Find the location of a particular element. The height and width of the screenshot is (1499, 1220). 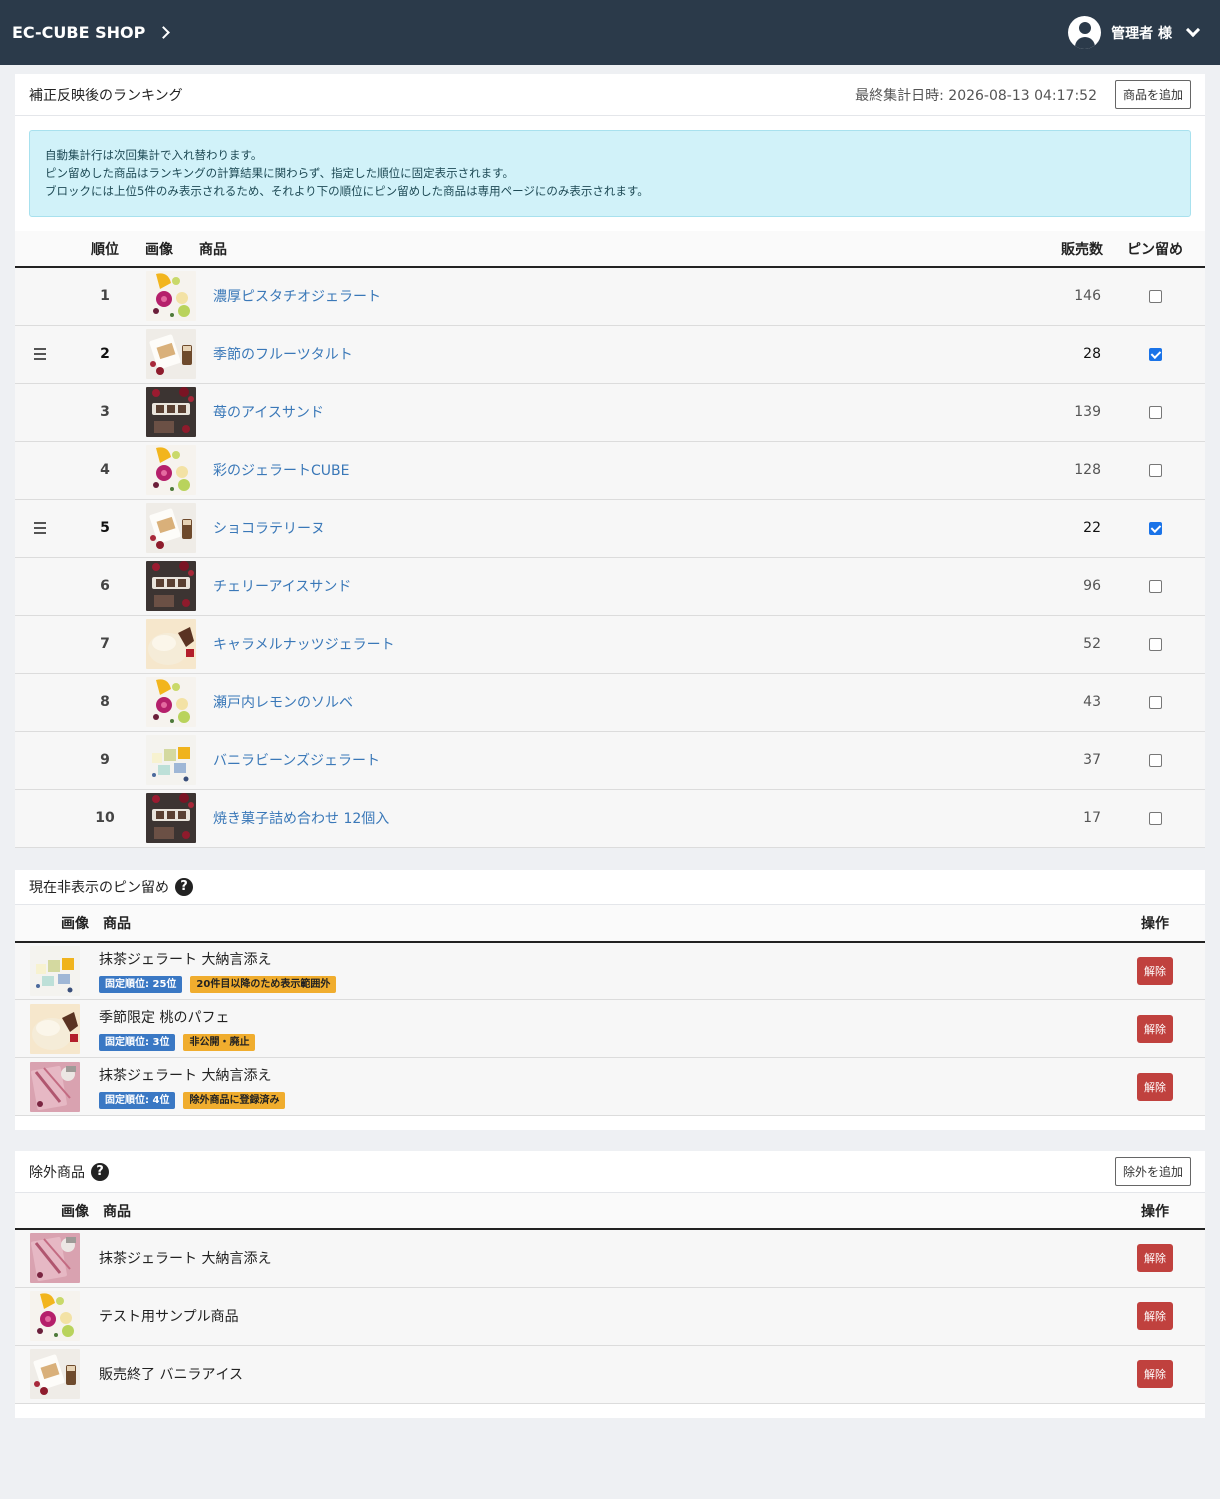

ranking-title: 補正反映後のランキング is located at coordinates (106, 95).